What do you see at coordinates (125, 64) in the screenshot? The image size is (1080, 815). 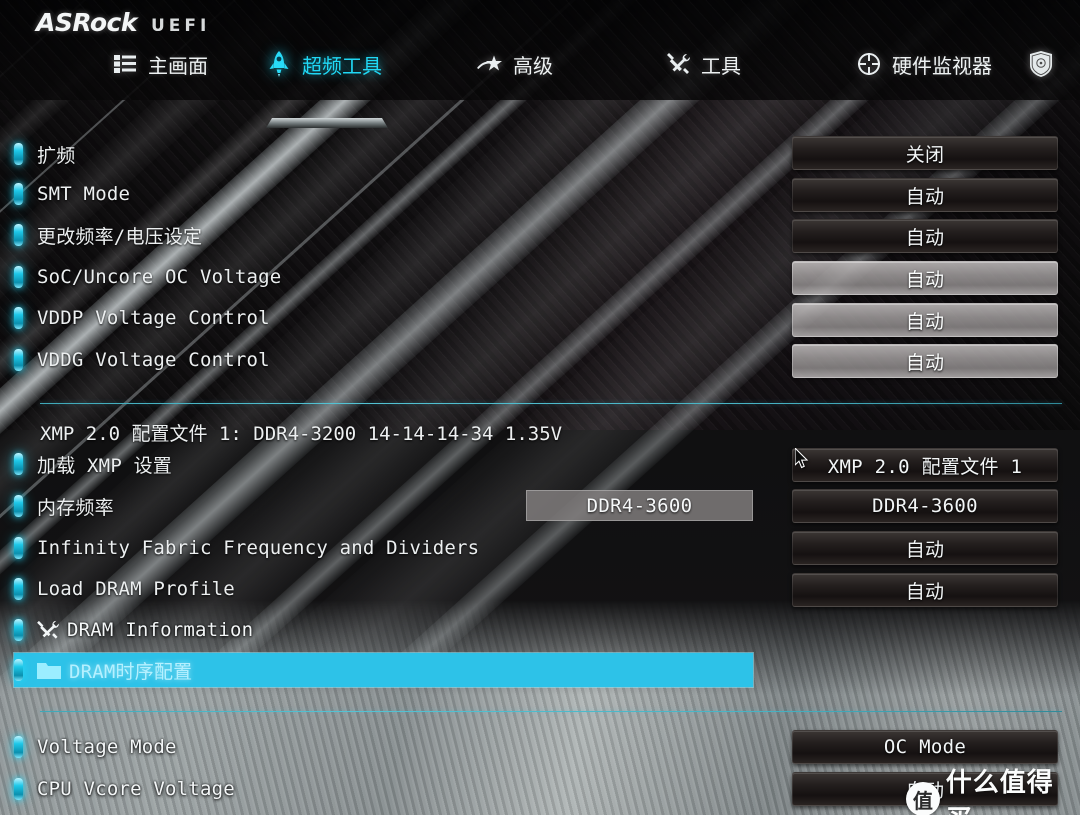 I see `list-icon` at bounding box center [125, 64].